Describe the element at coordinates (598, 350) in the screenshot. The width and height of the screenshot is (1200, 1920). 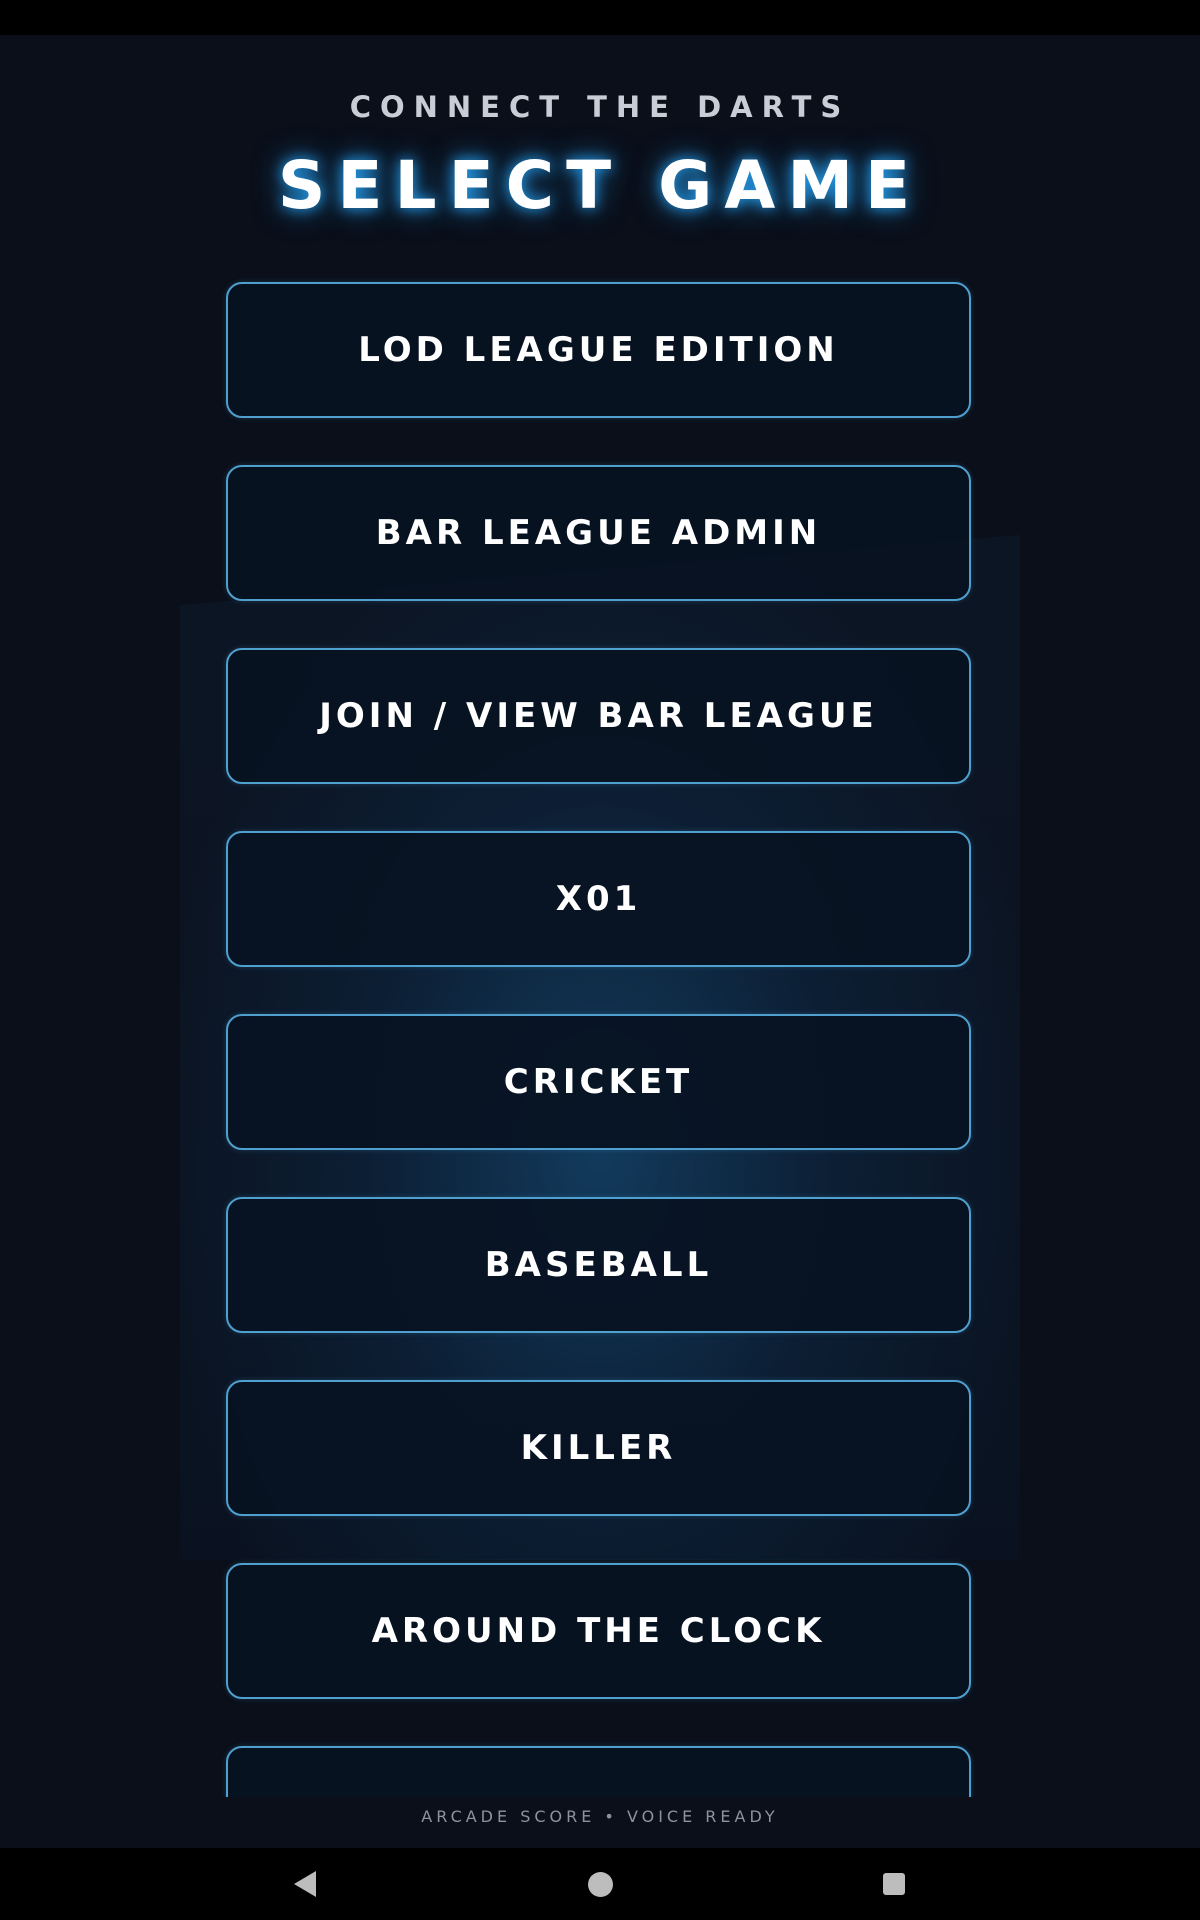
I see `lod-league-edition-button: LOD LEAGUE EDITION` at that location.